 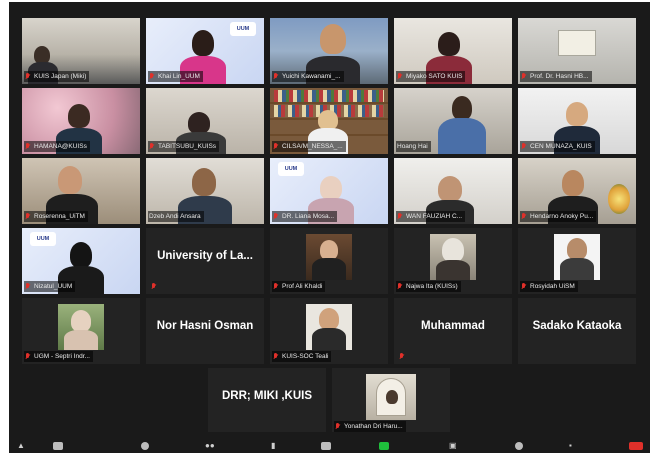 I want to click on meeting-toolbar: ▲ ●● ▮ ▣ ▪, so click(x=329, y=442).